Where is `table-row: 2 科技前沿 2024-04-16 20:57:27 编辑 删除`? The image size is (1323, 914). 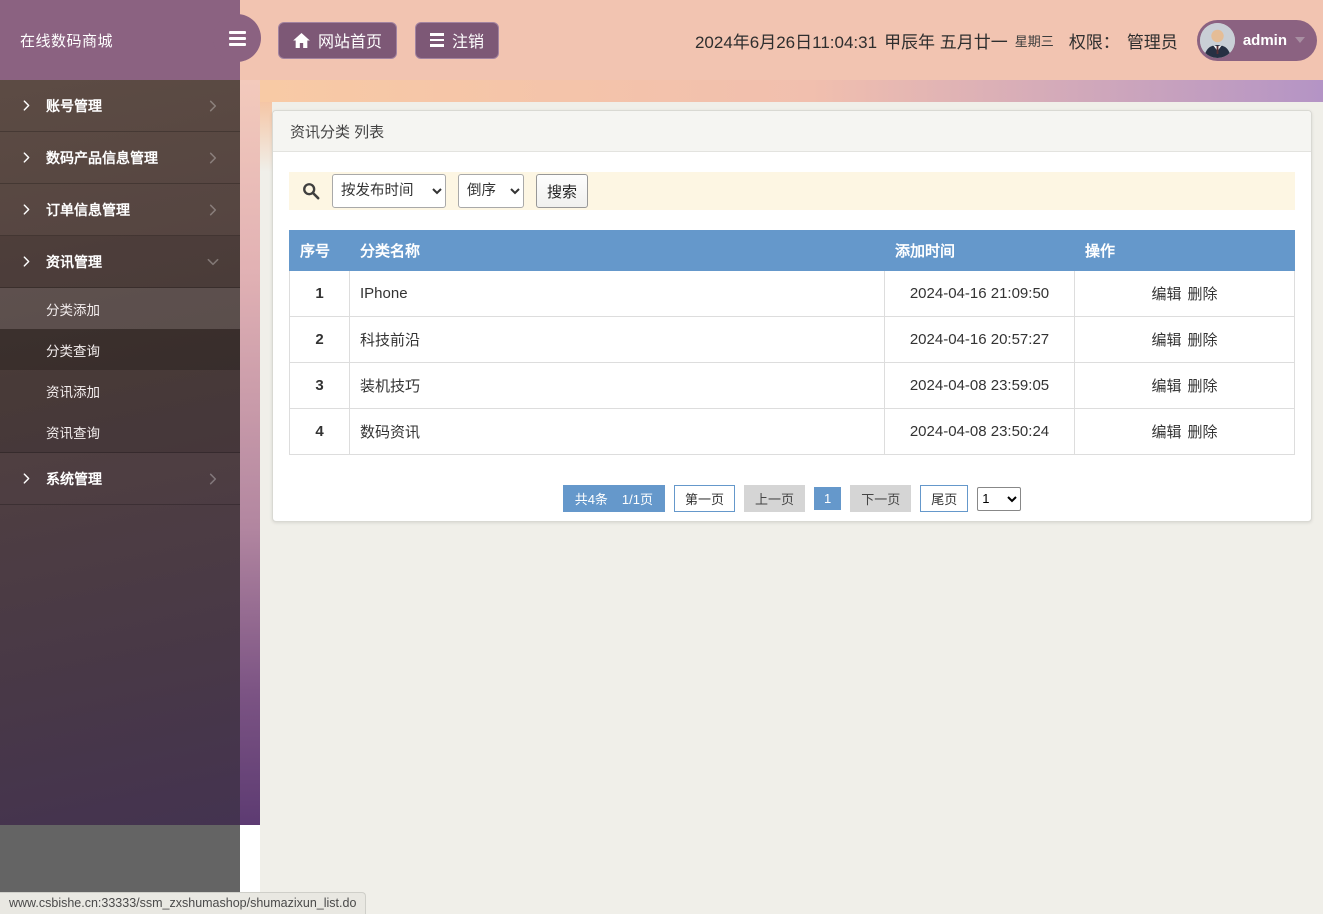 table-row: 2 科技前沿 2024-04-16 20:57:27 编辑 删除 is located at coordinates (792, 339).